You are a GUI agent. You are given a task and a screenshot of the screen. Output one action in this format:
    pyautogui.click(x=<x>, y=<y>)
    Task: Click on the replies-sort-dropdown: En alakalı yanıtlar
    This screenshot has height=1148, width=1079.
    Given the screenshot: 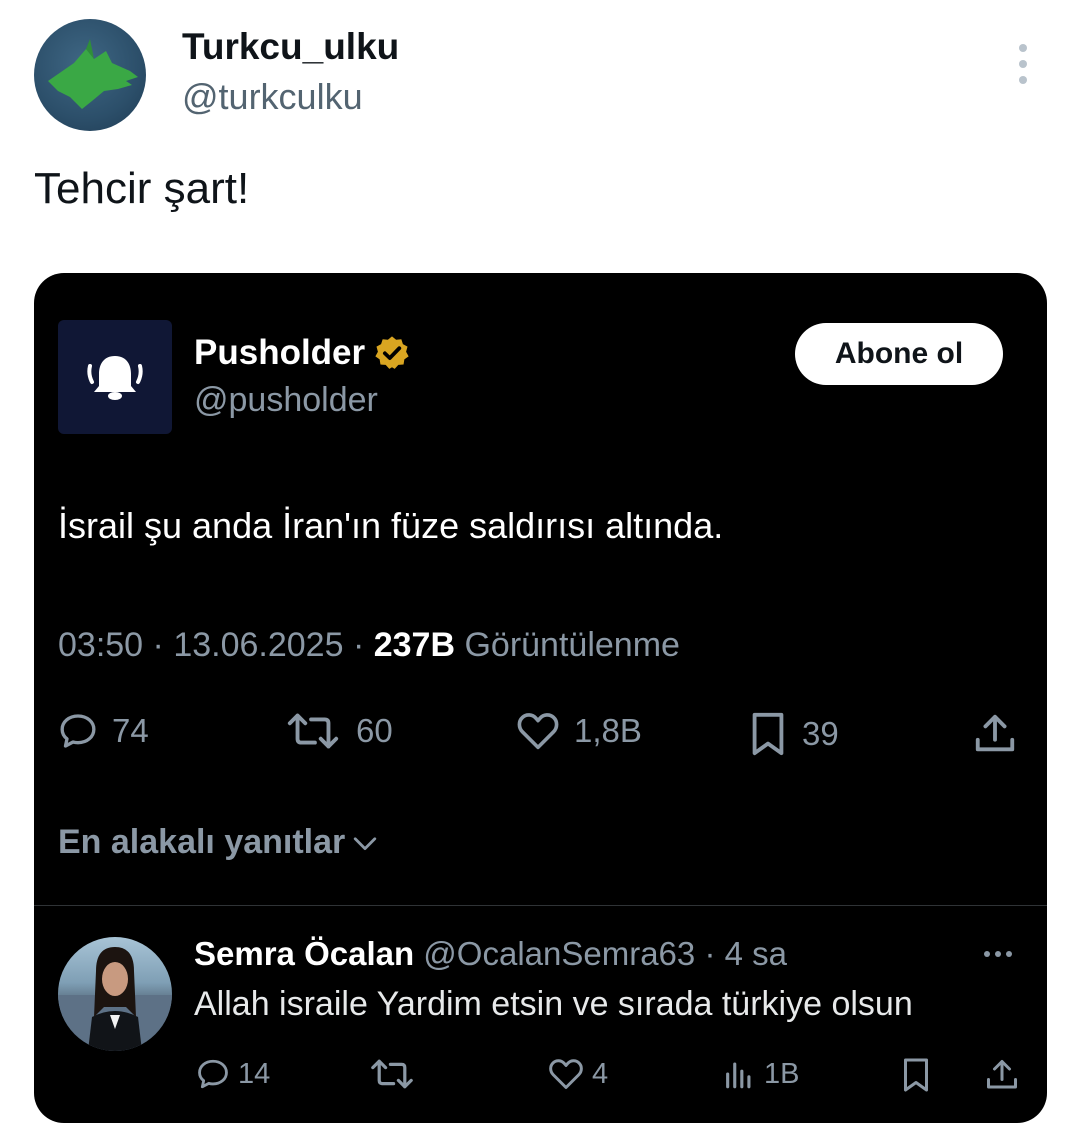 What is the action you would take?
    pyautogui.click(x=218, y=842)
    